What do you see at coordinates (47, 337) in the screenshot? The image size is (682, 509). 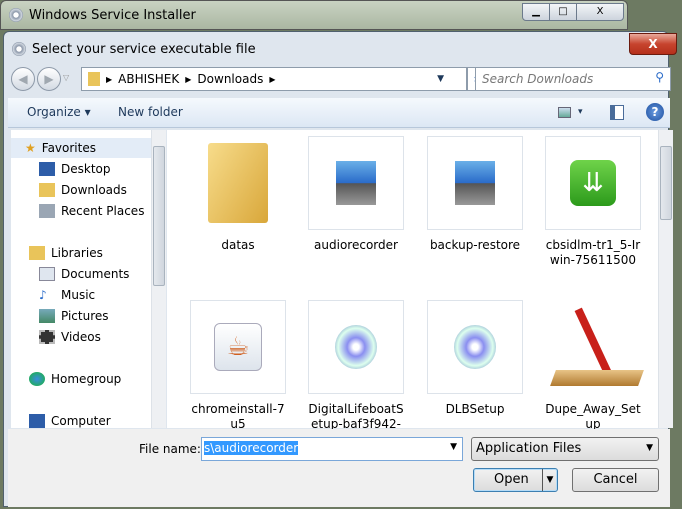 I see `videos-icon` at bounding box center [47, 337].